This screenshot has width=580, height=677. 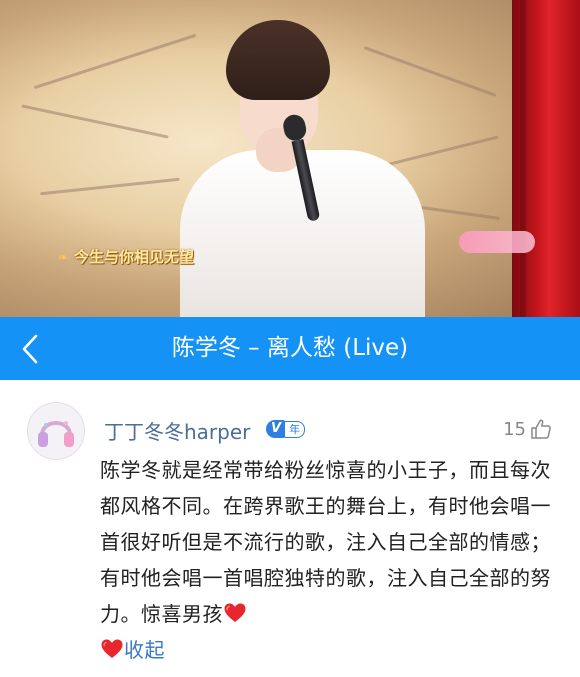 What do you see at coordinates (295, 429) in the screenshot?
I see `vip-label: 年` at bounding box center [295, 429].